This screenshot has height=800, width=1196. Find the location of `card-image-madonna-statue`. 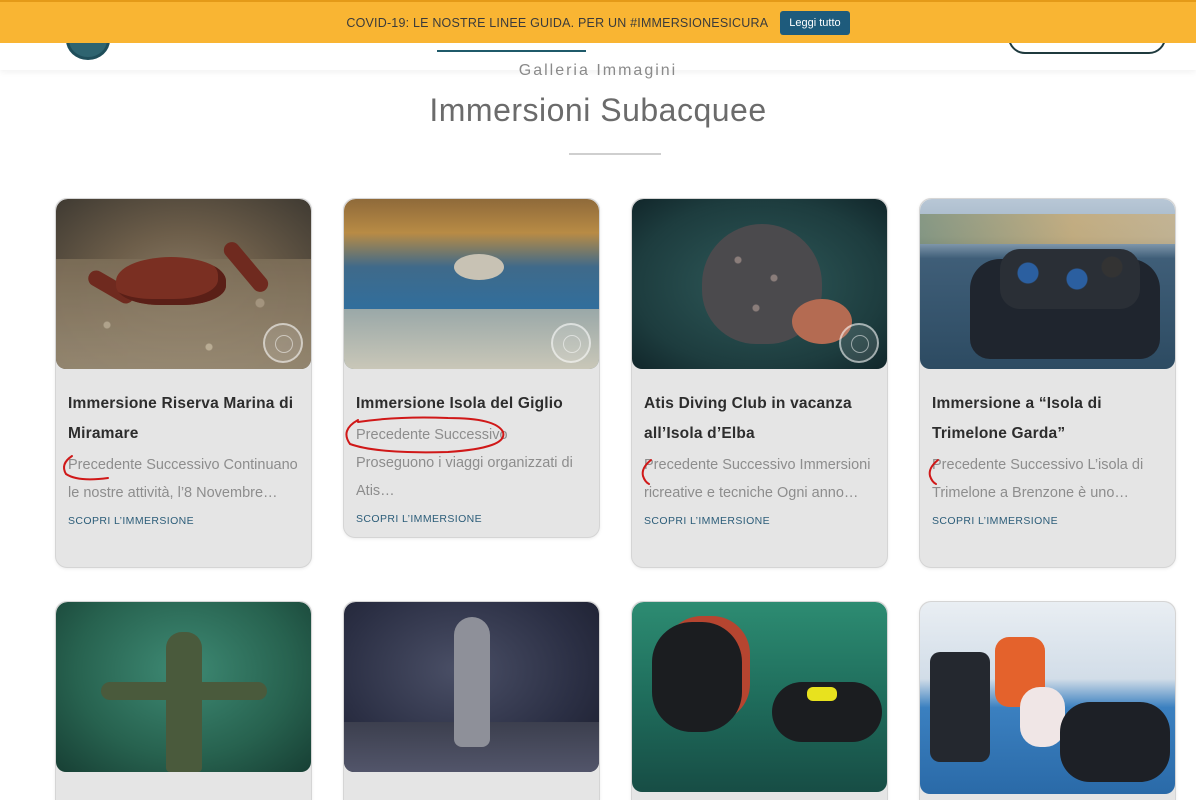

card-image-madonna-statue is located at coordinates (471, 687).